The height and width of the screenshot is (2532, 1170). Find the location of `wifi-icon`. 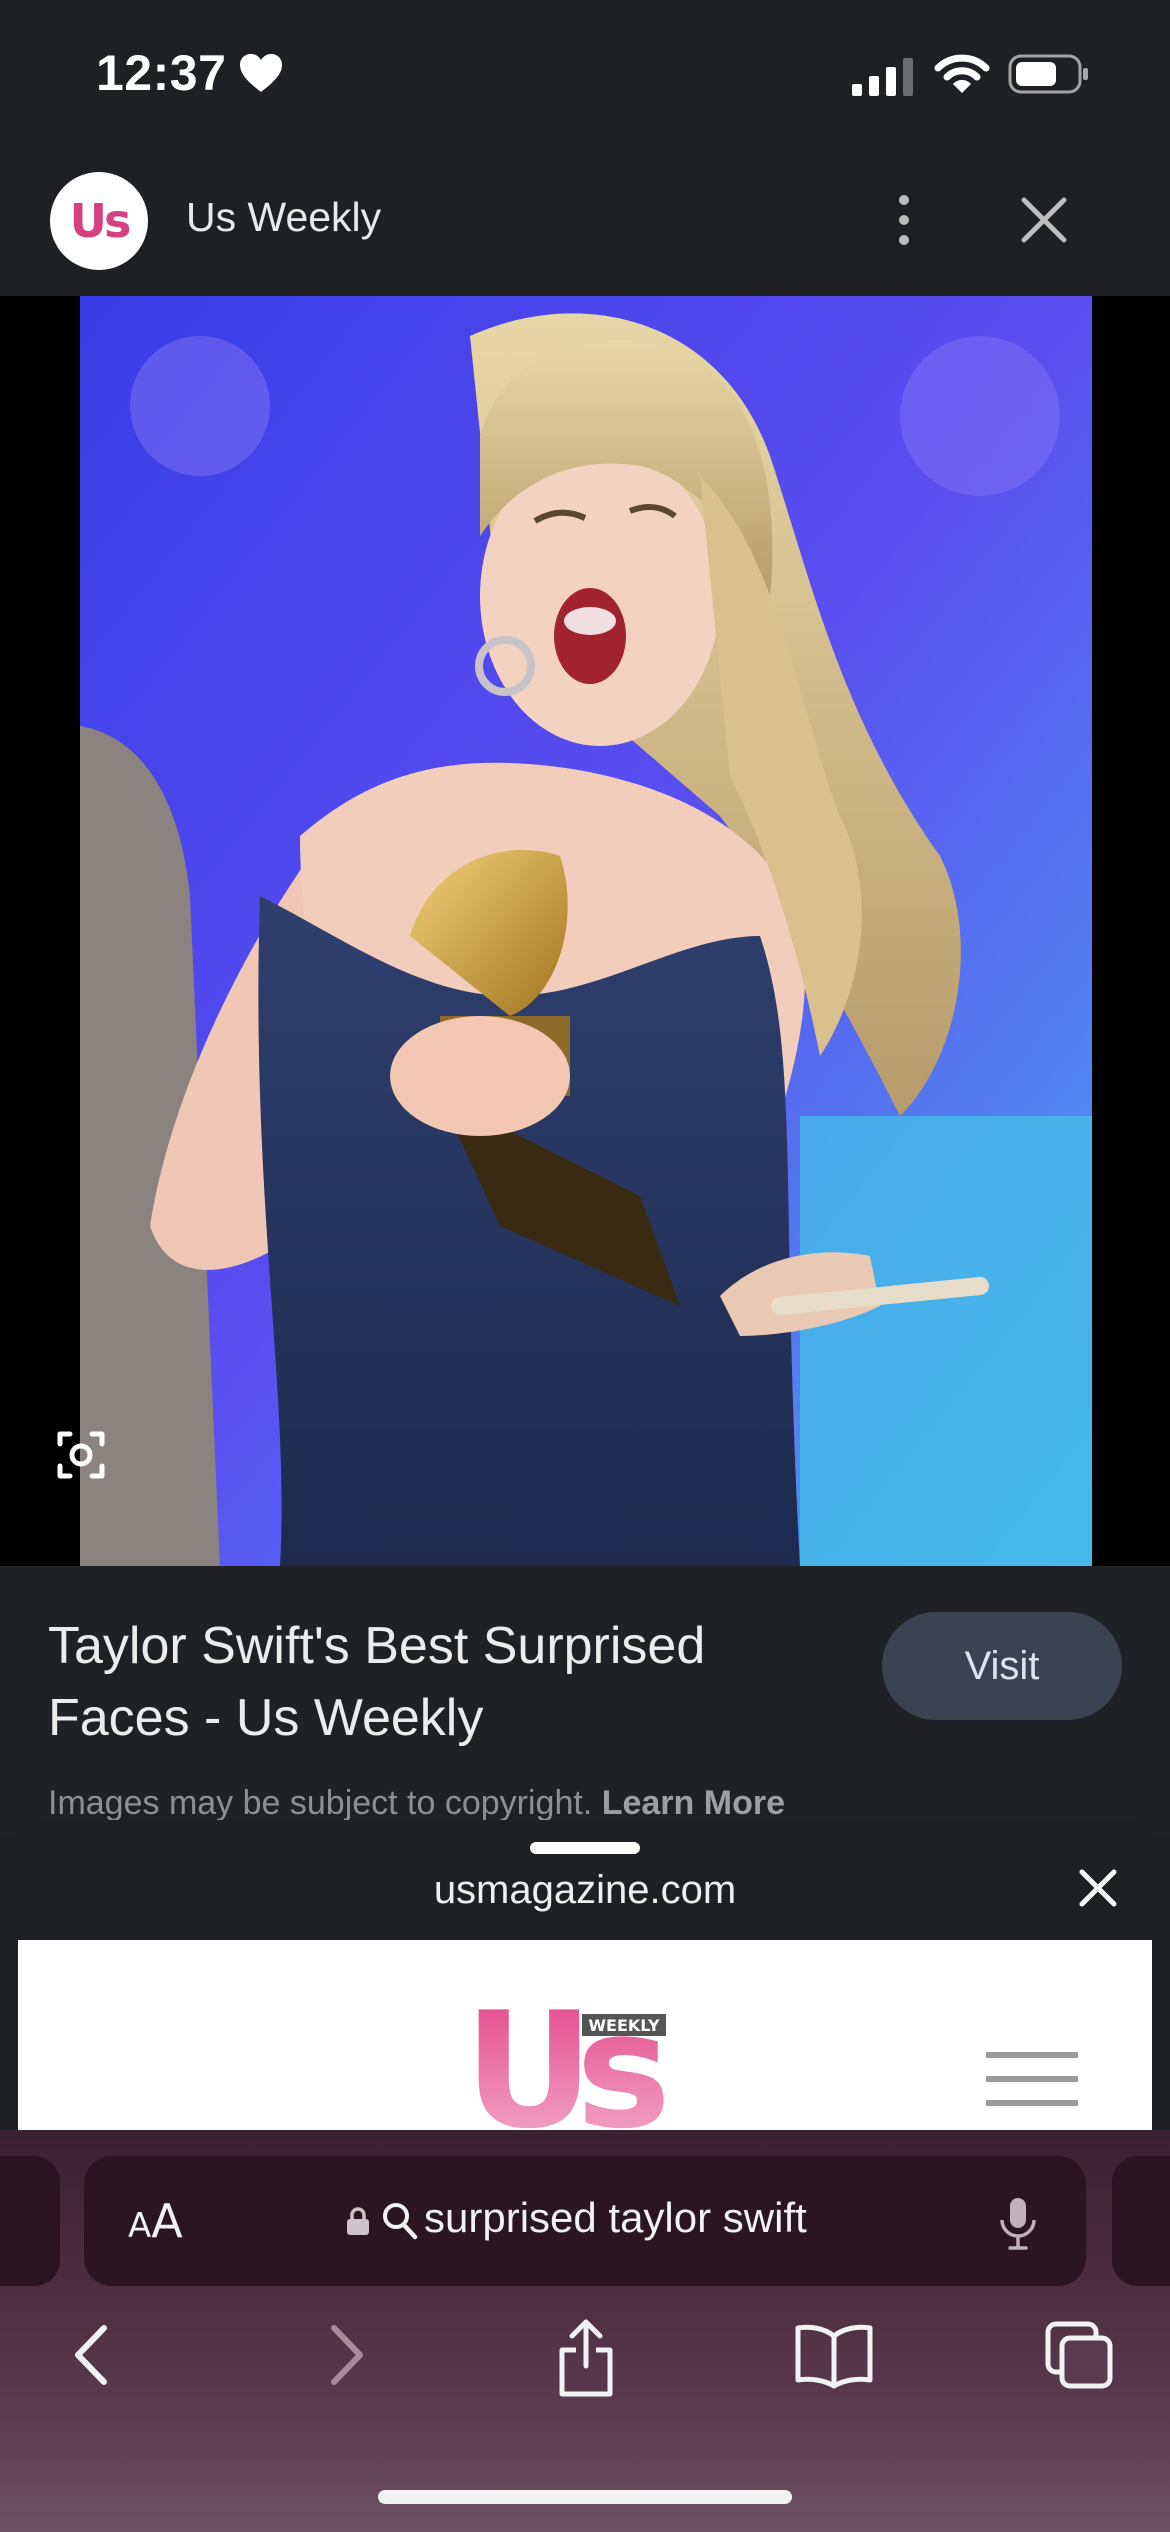

wifi-icon is located at coordinates (962, 73).